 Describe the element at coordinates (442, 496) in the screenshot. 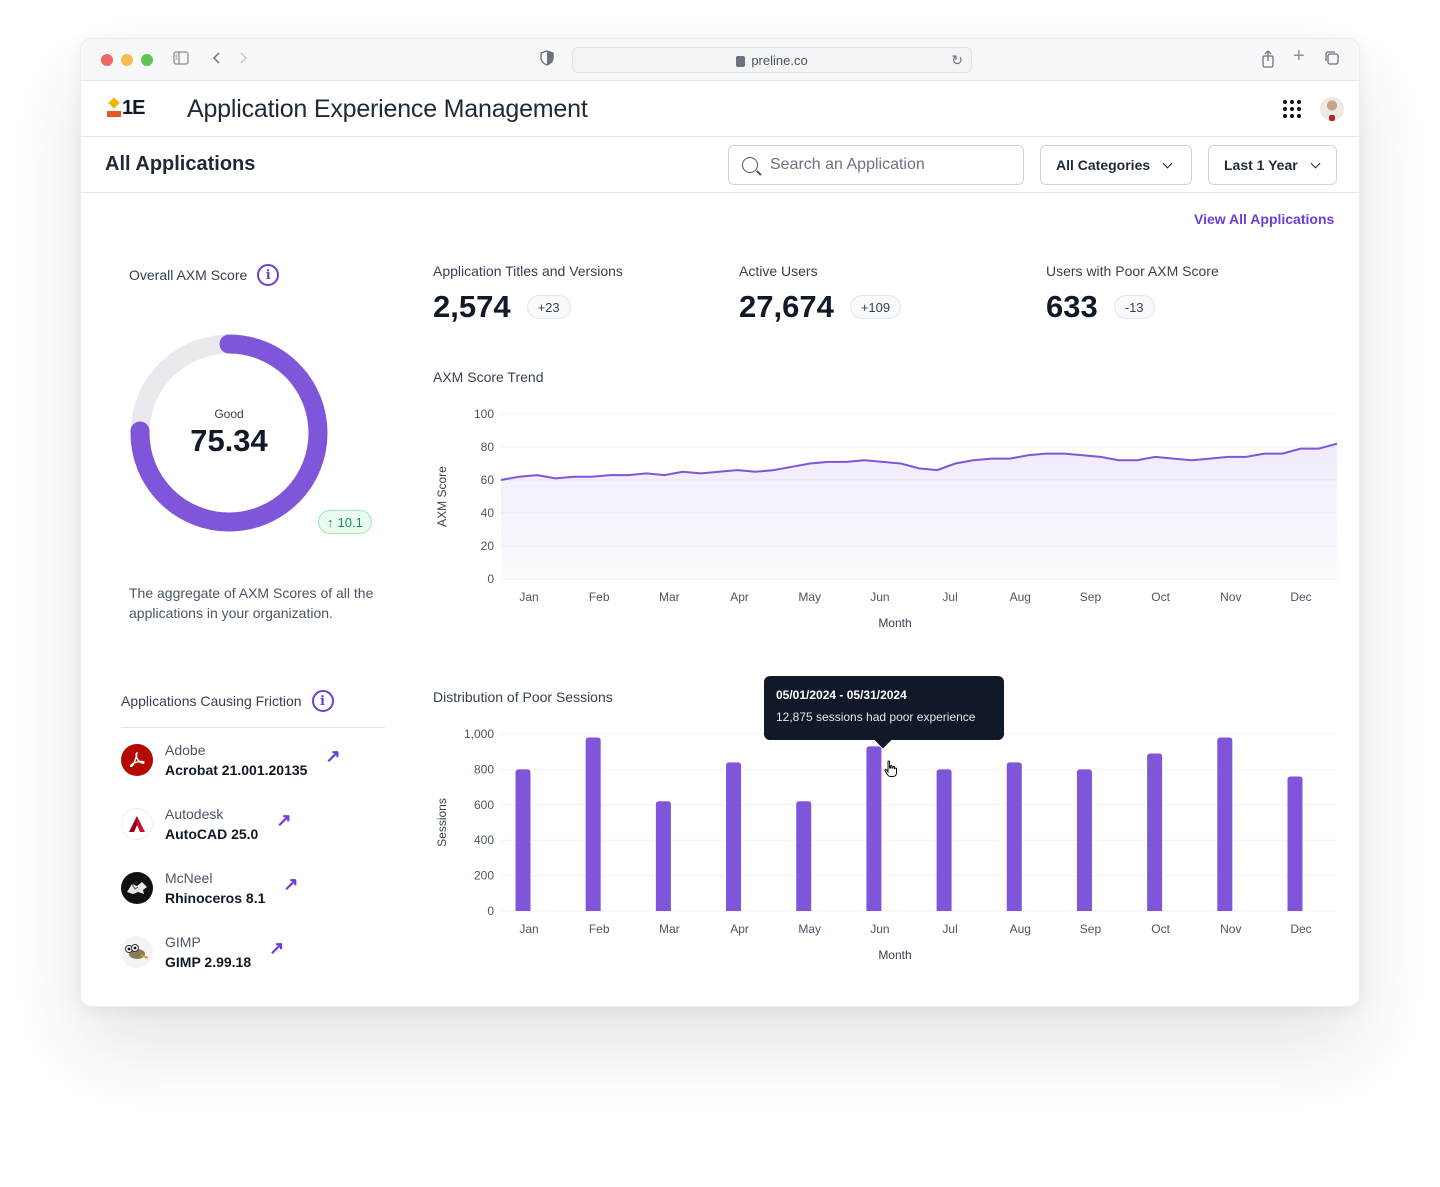

I see `y-axis-title: AXM Score` at that location.